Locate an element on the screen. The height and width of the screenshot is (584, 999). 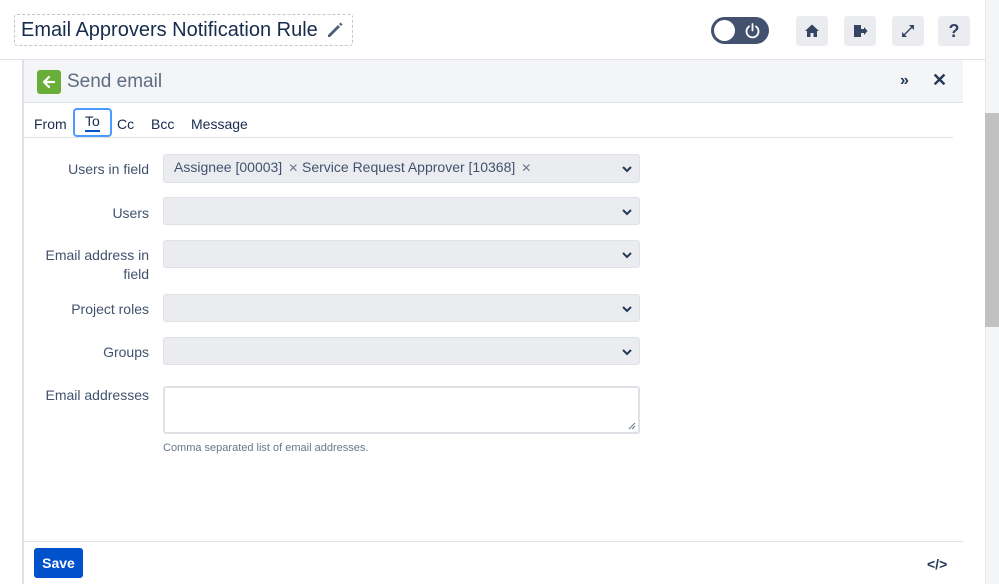
top-header: Email Approvers Notification Rule ? is located at coordinates (492, 30).